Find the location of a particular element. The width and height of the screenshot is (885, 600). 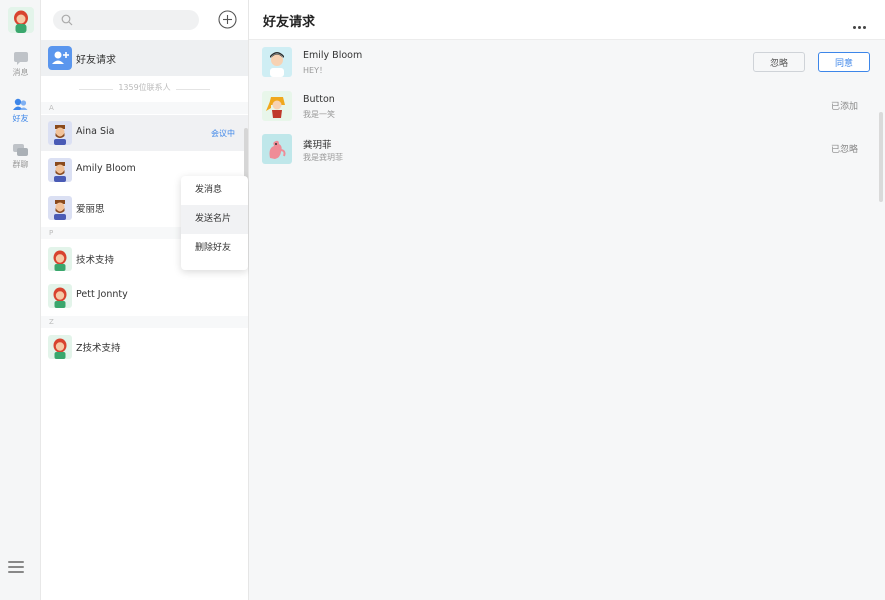

menu-item-send-message: 发消息 is located at coordinates (214, 190).